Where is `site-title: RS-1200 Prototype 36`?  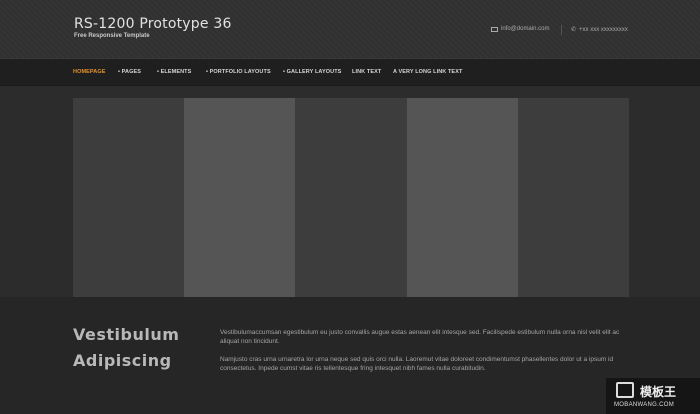
site-title: RS-1200 Prototype 36 is located at coordinates (153, 24).